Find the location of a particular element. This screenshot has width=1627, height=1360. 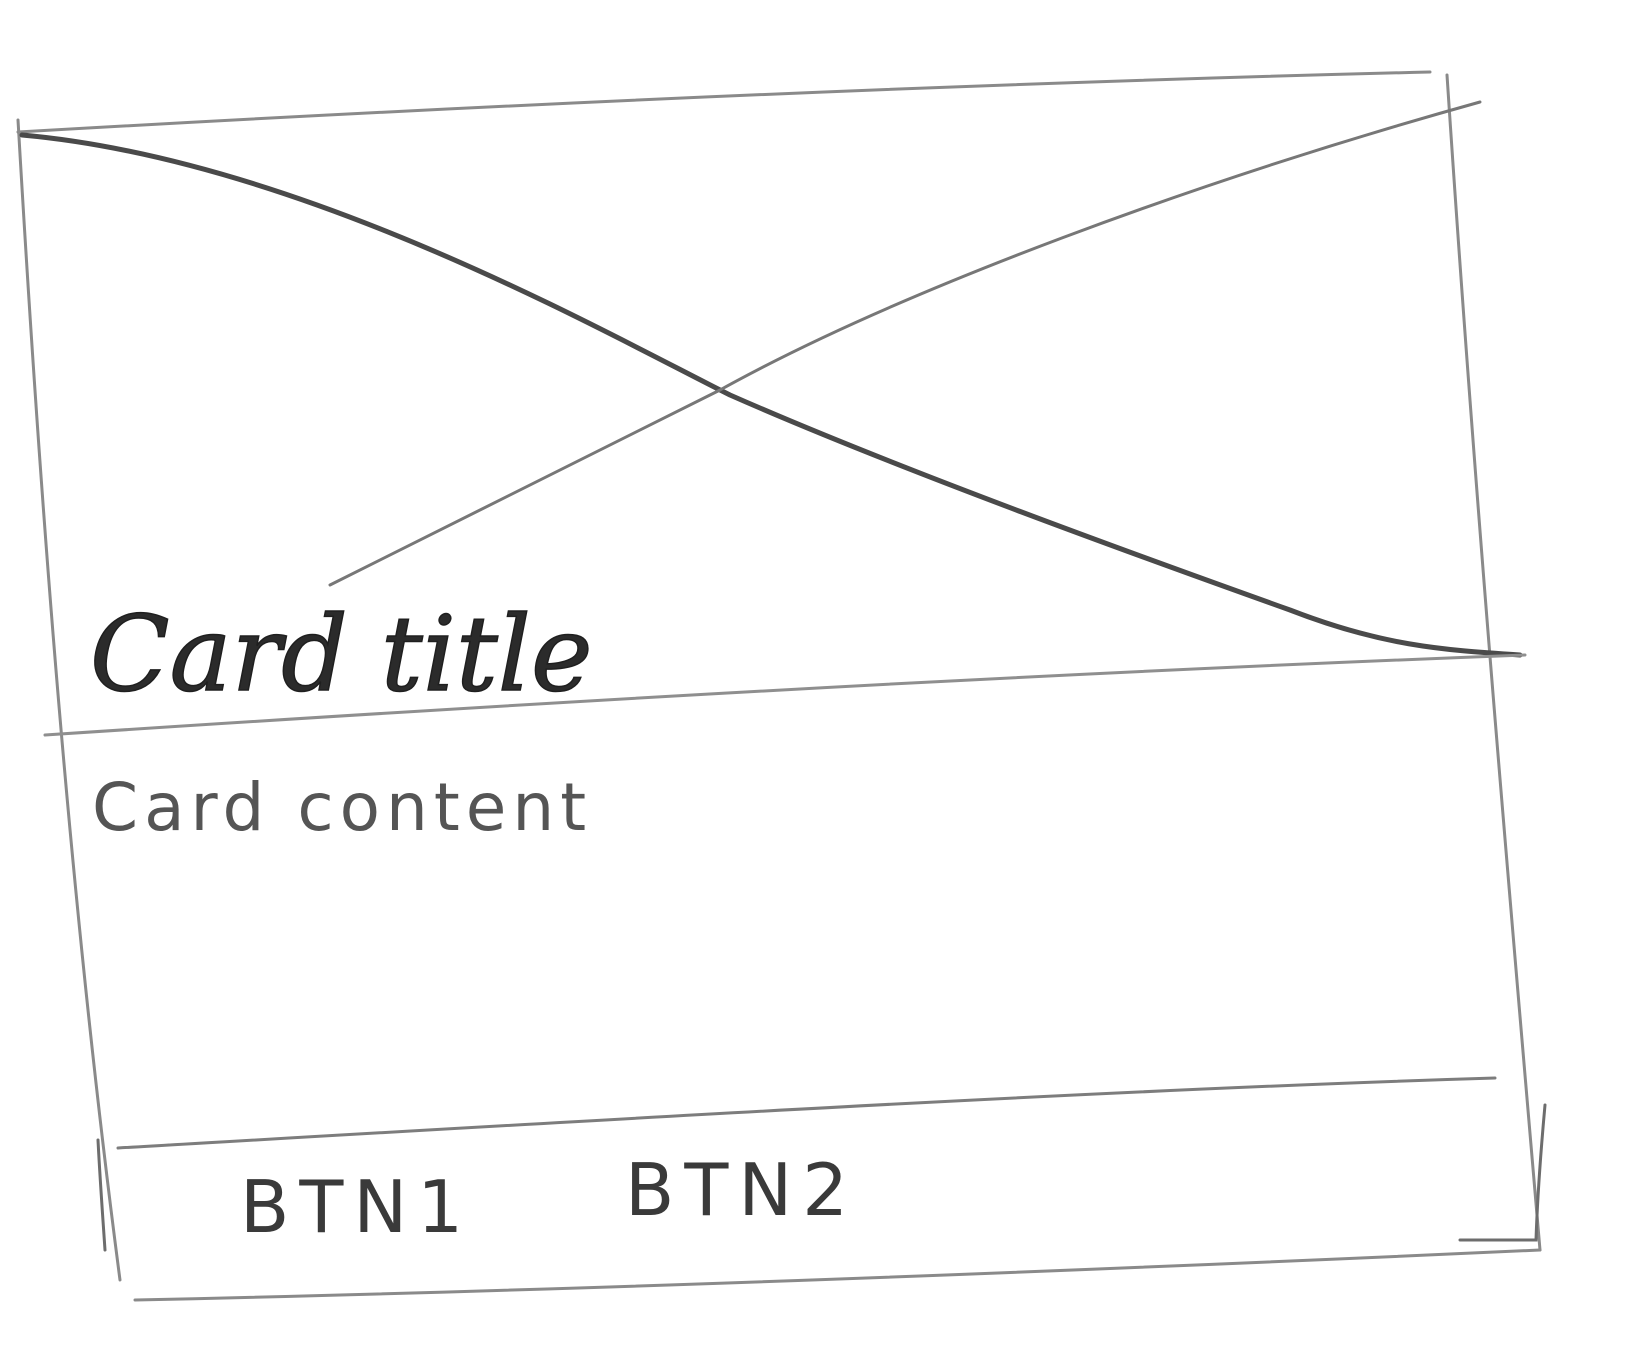

btn1-button: BTN1 is located at coordinates (356, 1207).